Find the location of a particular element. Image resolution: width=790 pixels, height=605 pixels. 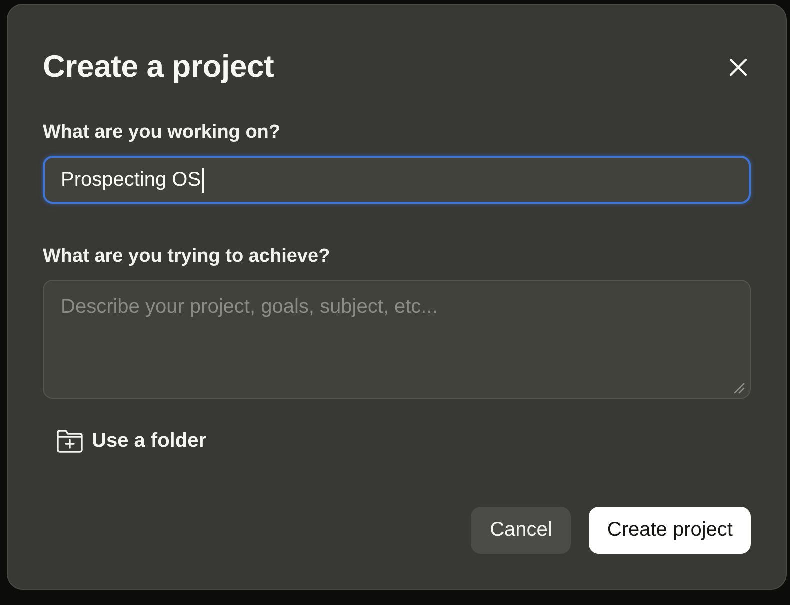

close-button is located at coordinates (738, 67).